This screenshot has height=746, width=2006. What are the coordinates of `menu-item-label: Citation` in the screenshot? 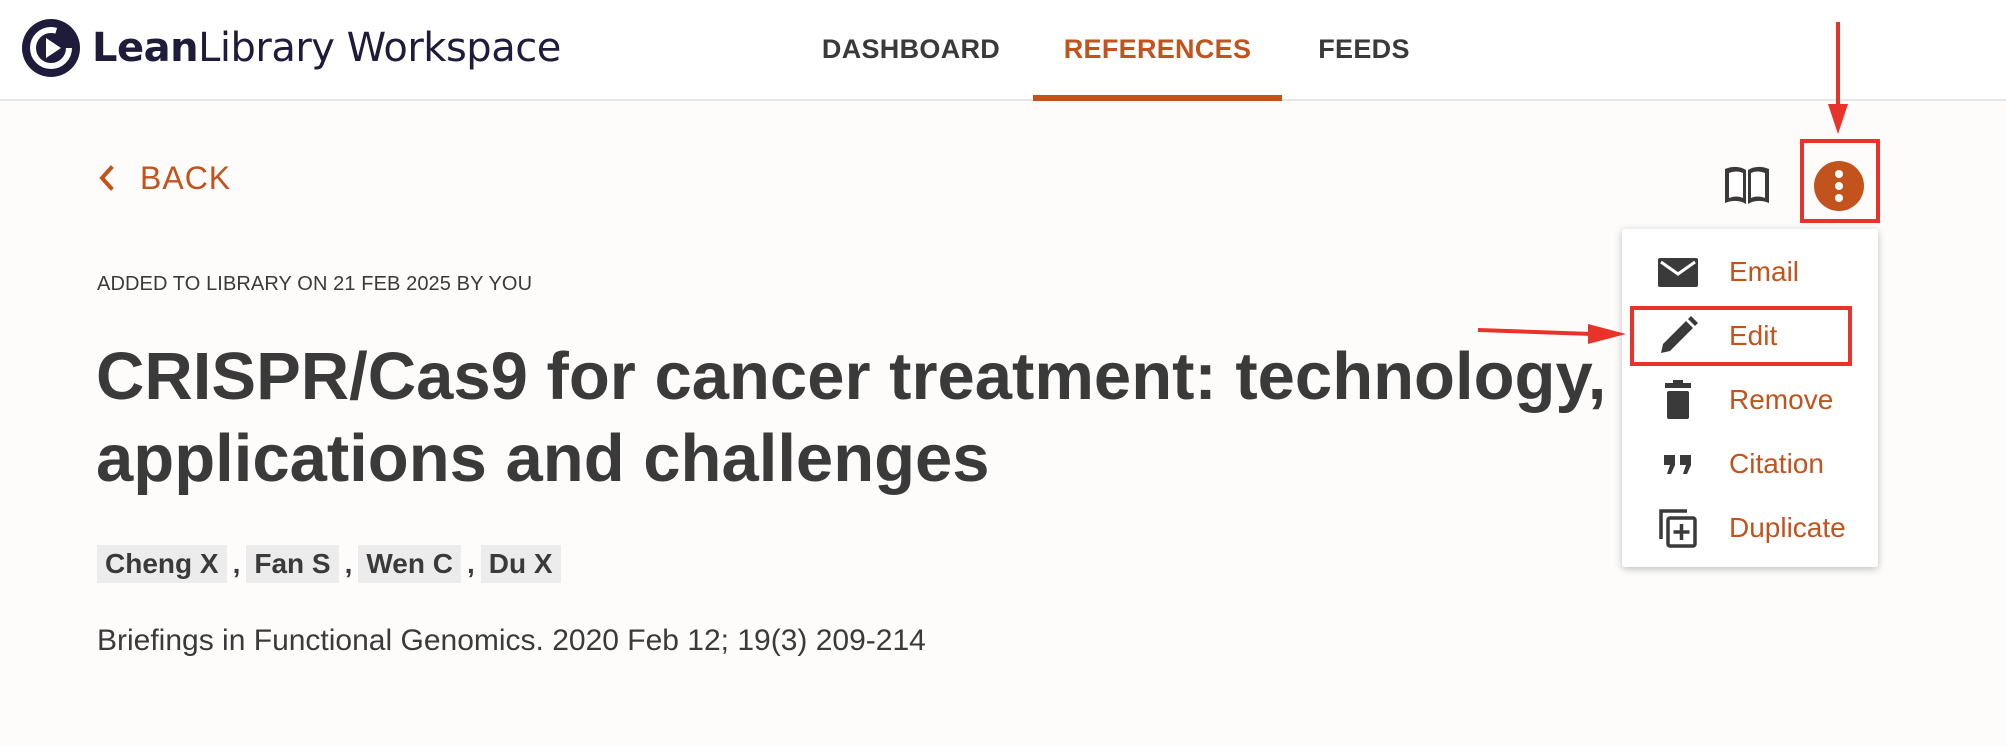 It's located at (1776, 463).